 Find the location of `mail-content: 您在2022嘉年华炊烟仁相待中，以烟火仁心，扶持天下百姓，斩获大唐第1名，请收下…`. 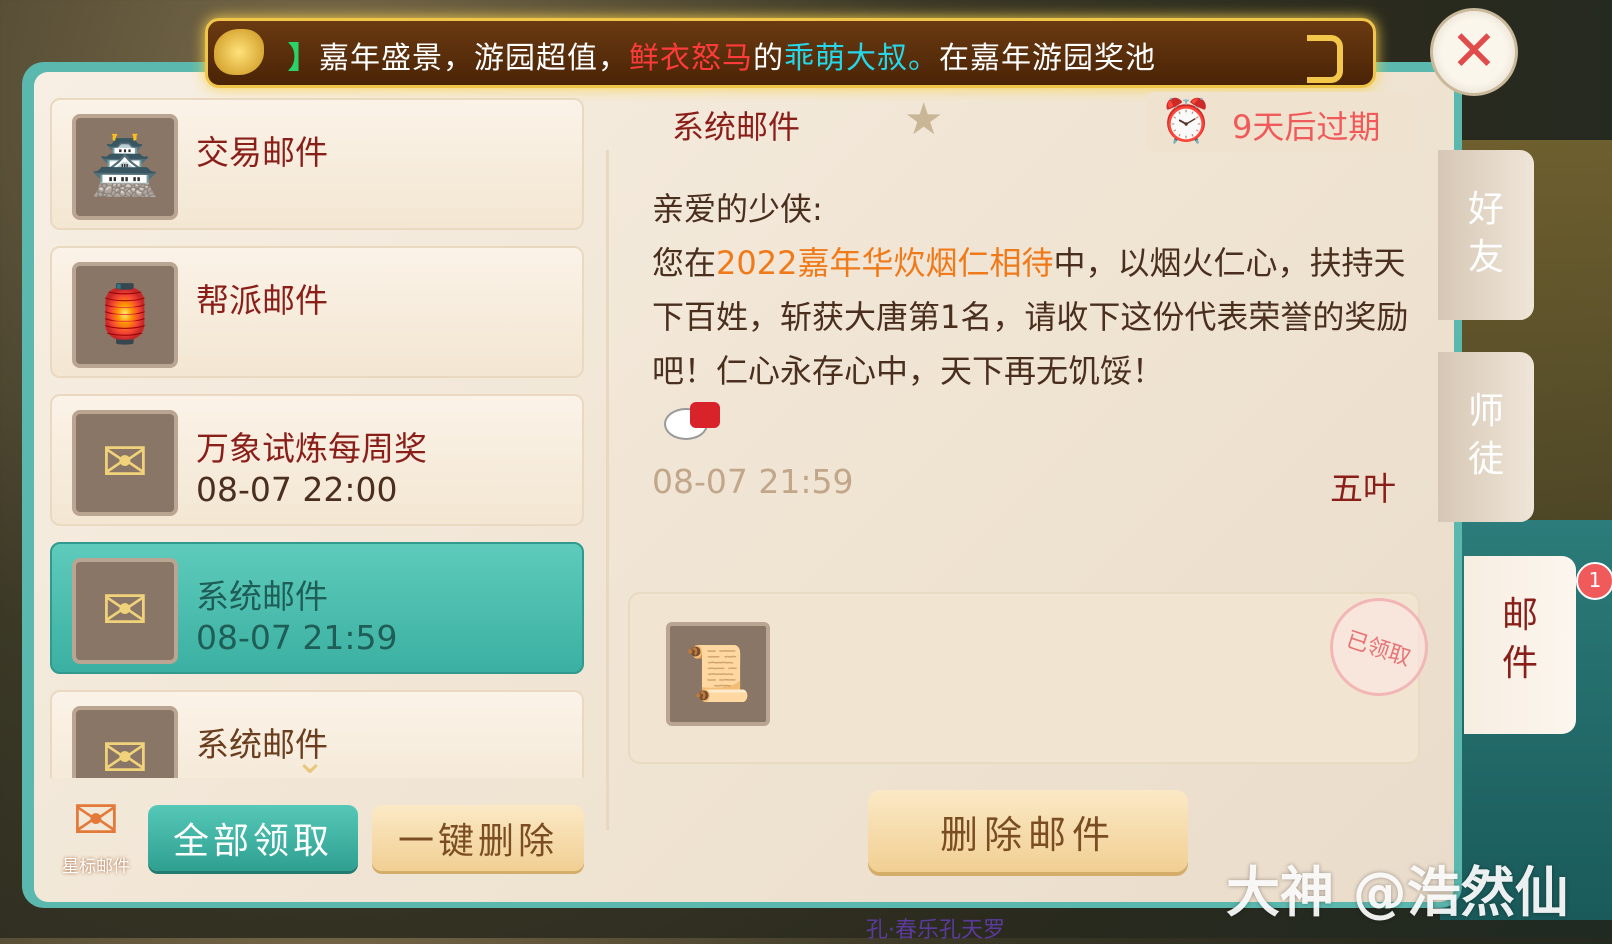

mail-content: 您在2022嘉年华炊烟仁相待中，以烟火仁心，扶持天下百姓，斩获大唐第1名，请收下… is located at coordinates (1030, 317).